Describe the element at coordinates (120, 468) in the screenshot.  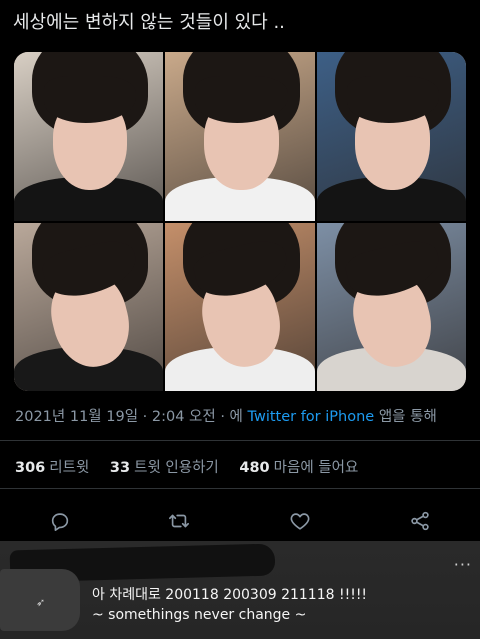
I see `quotes-count: 33` at that location.